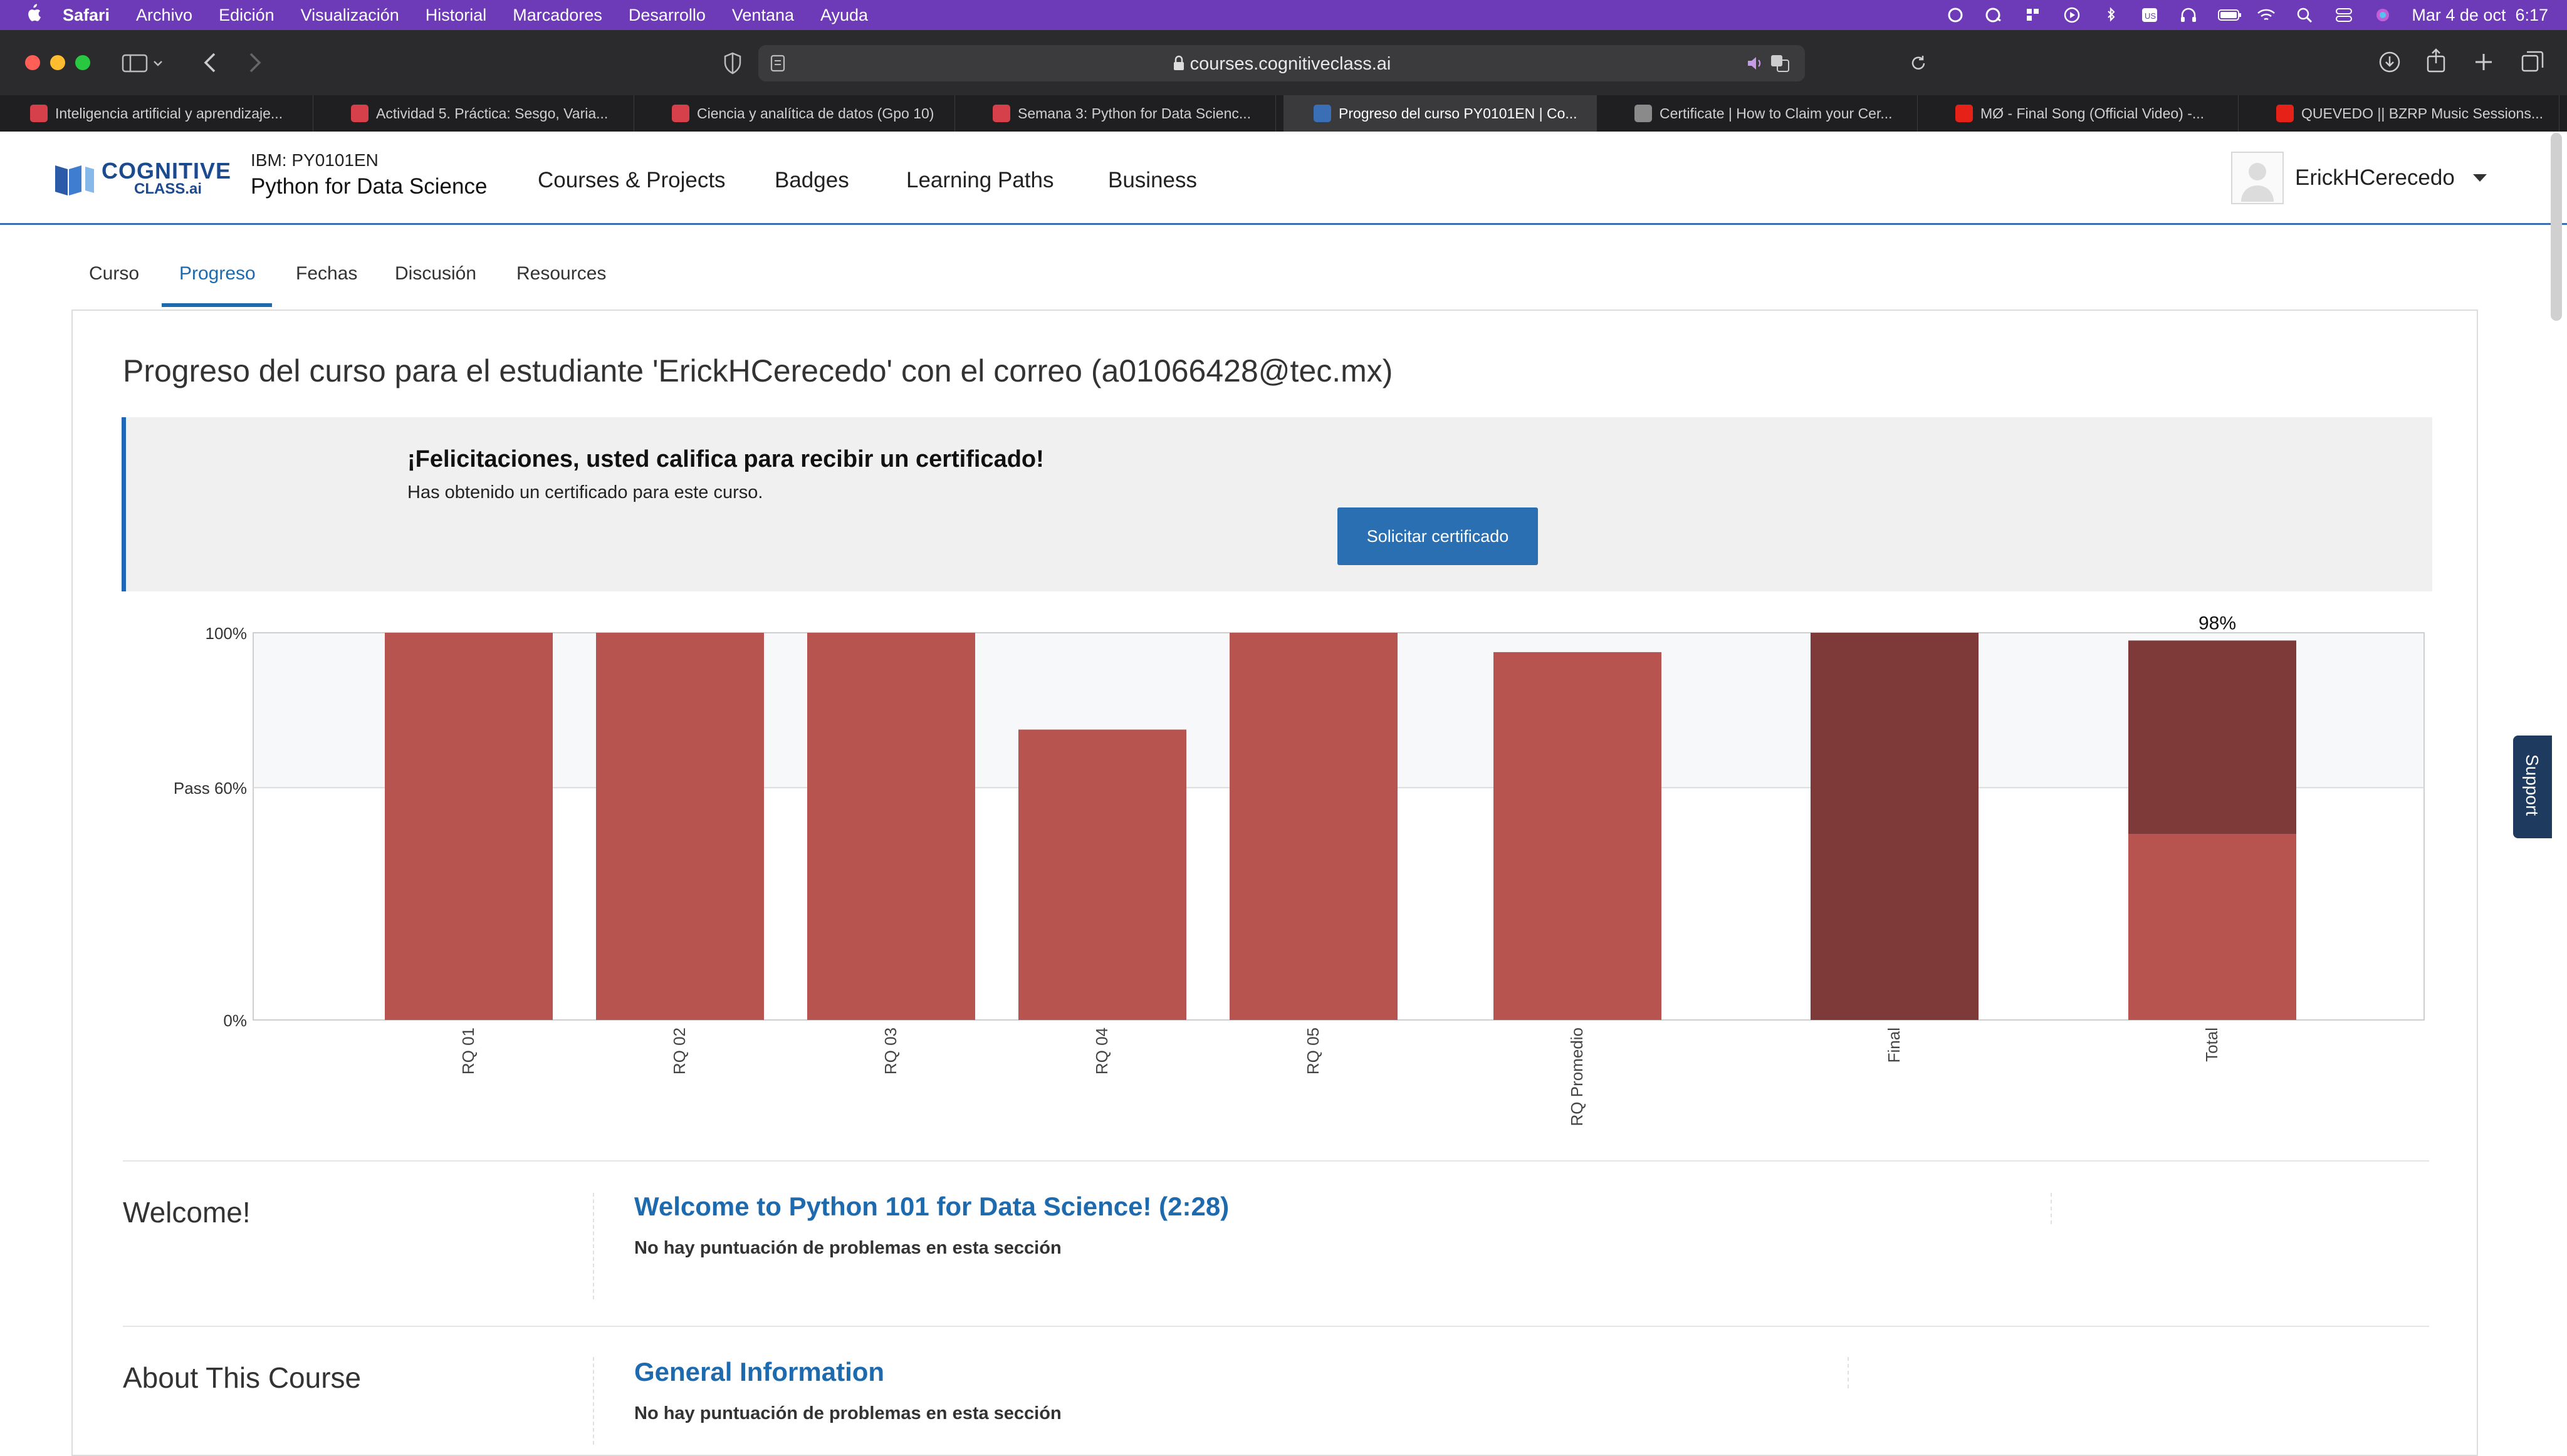 The image size is (2567, 1456). What do you see at coordinates (2212, 738) in the screenshot?
I see `bar-total-final` at bounding box center [2212, 738].